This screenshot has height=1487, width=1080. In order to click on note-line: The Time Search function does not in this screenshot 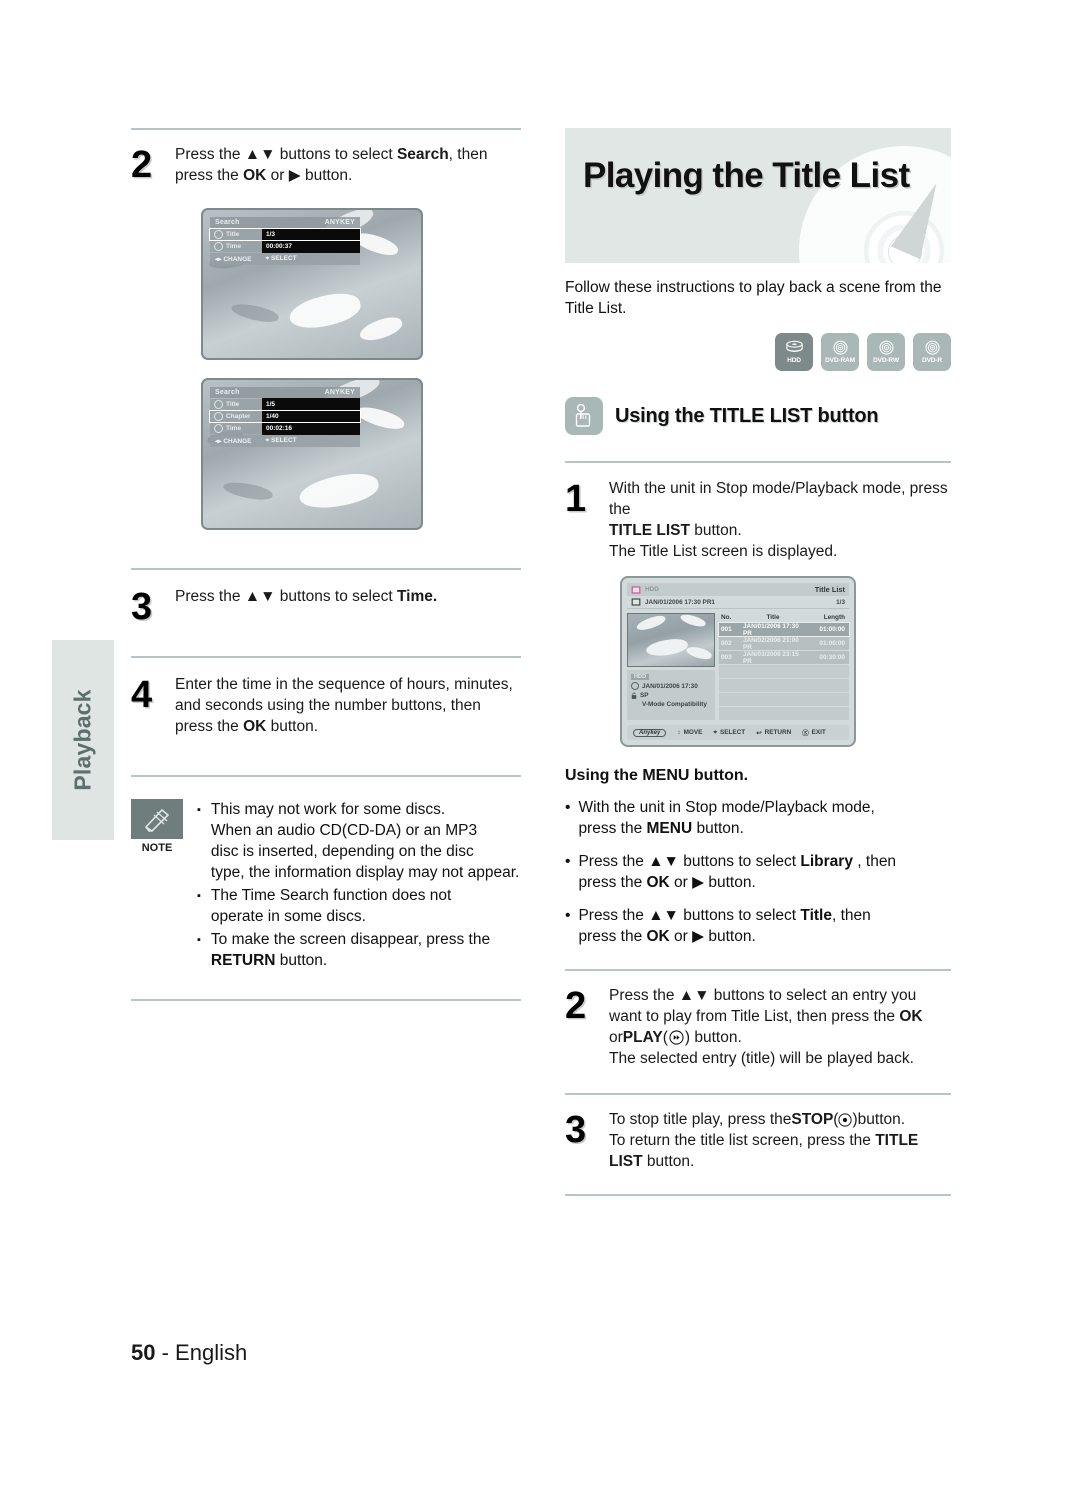, I will do `click(331, 895)`.